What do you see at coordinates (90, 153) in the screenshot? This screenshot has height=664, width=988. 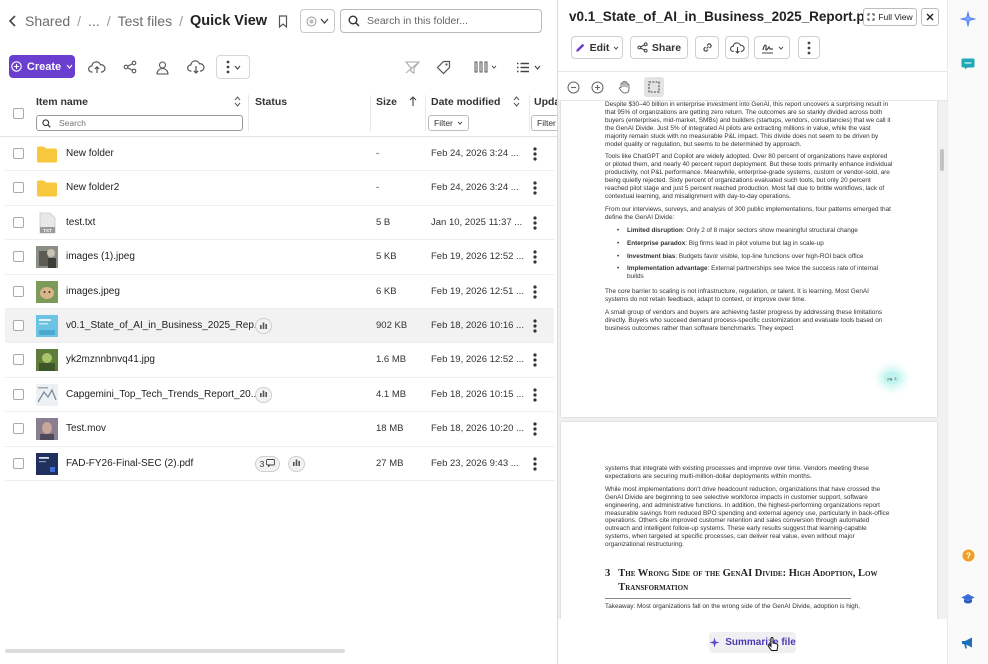 I see `file-name: New folder` at bounding box center [90, 153].